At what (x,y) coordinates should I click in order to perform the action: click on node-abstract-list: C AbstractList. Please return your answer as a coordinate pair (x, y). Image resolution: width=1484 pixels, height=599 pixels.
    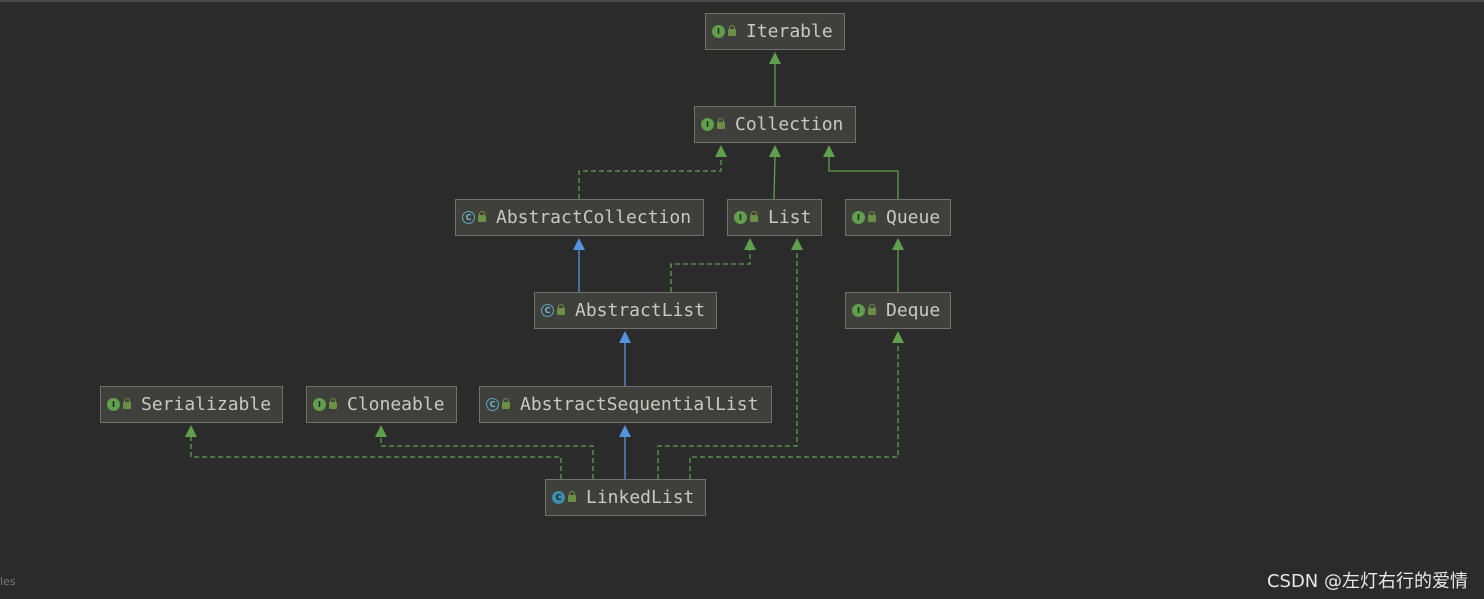
    Looking at the image, I should click on (625, 310).